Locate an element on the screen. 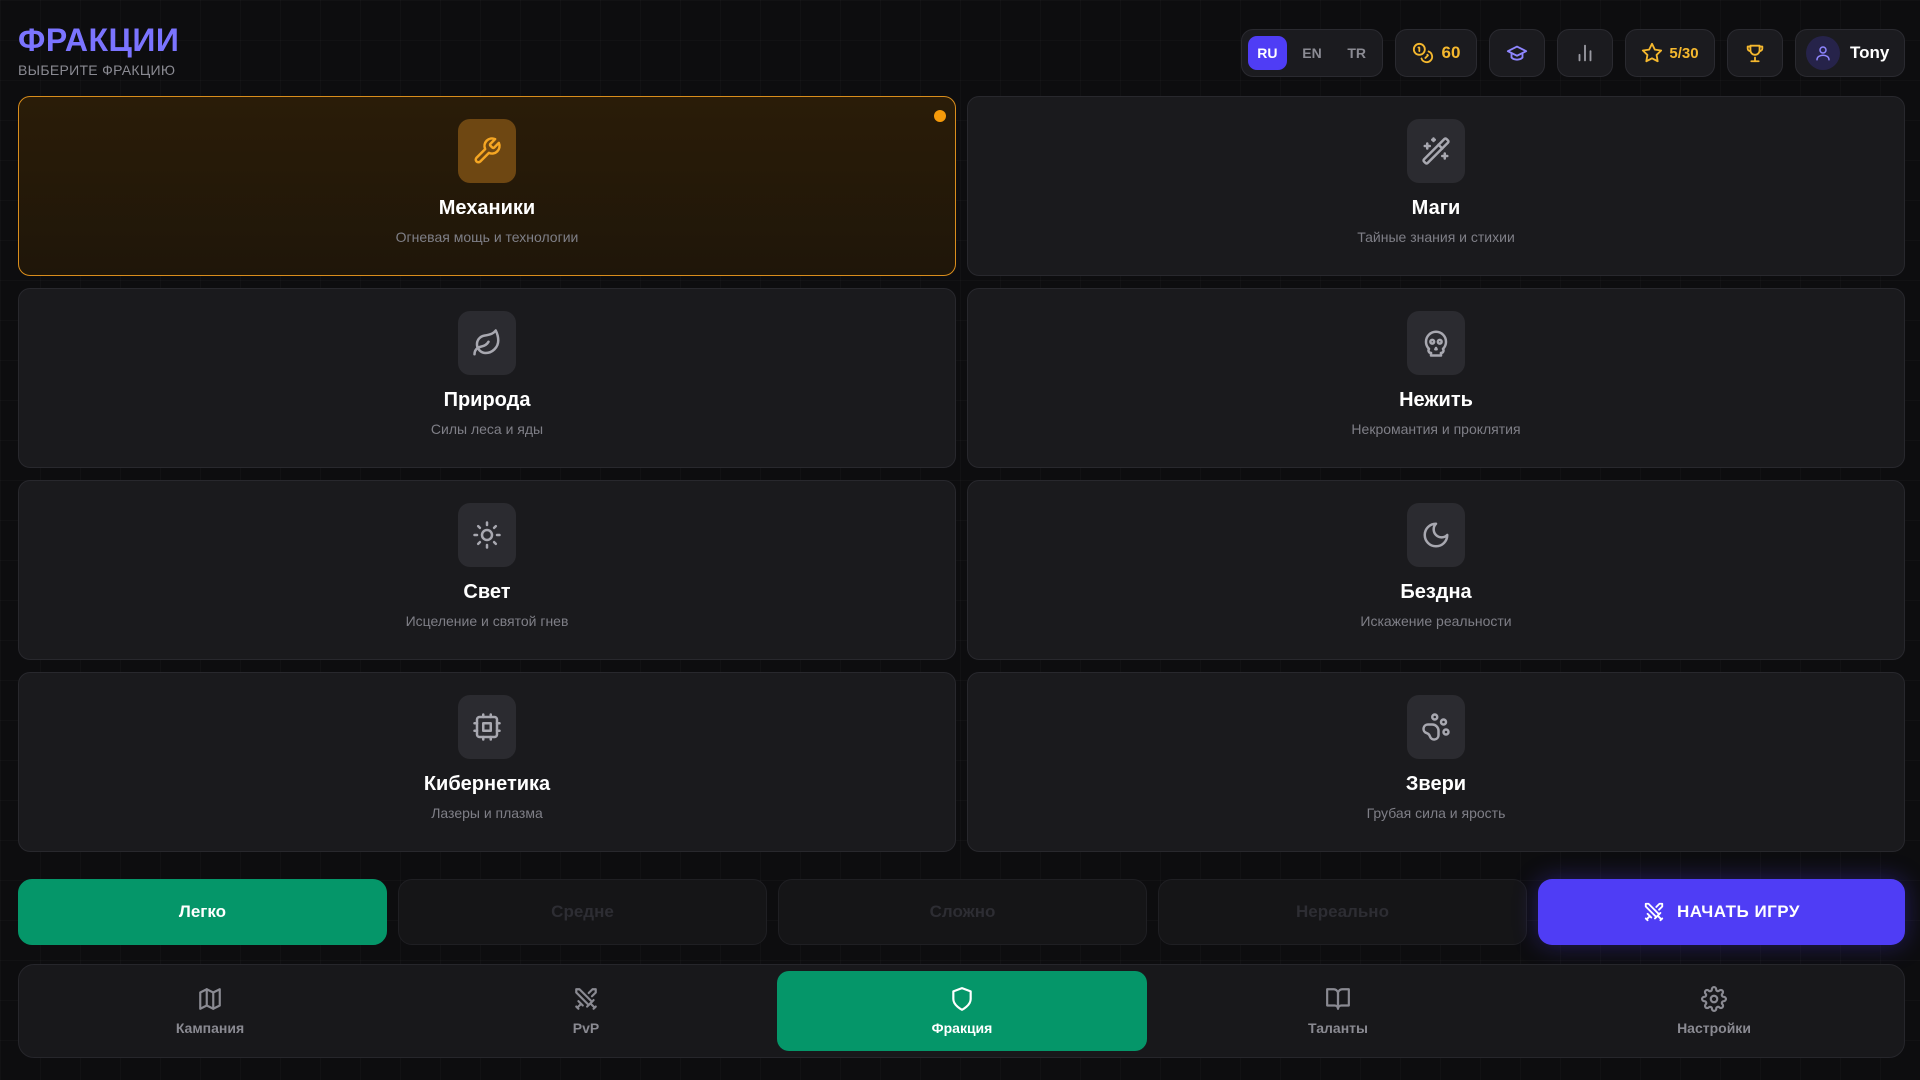  stars-counter: 5/30 is located at coordinates (1670, 53).